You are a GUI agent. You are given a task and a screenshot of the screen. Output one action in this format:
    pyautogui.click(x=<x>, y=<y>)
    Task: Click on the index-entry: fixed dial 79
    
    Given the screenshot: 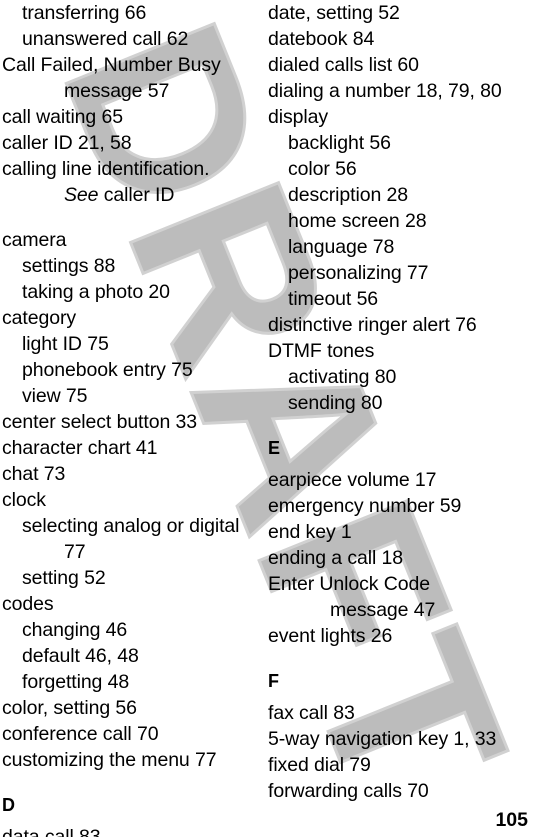 What is the action you would take?
    pyautogui.click(x=319, y=765)
    